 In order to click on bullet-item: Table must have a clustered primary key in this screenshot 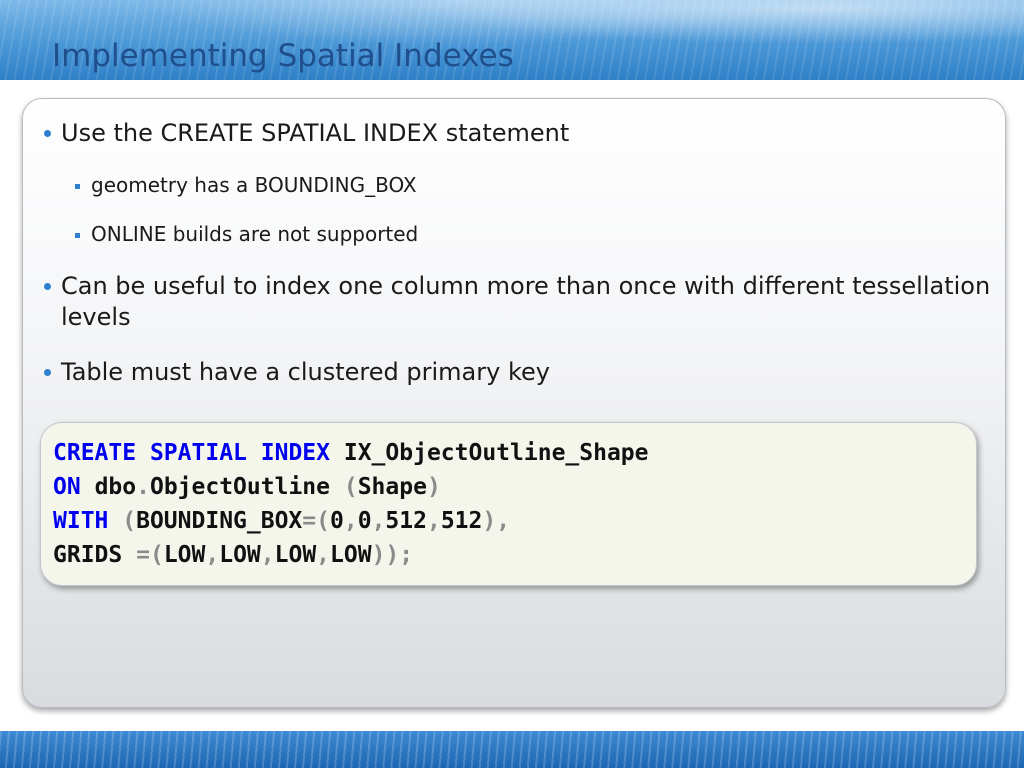, I will do `click(523, 372)`.